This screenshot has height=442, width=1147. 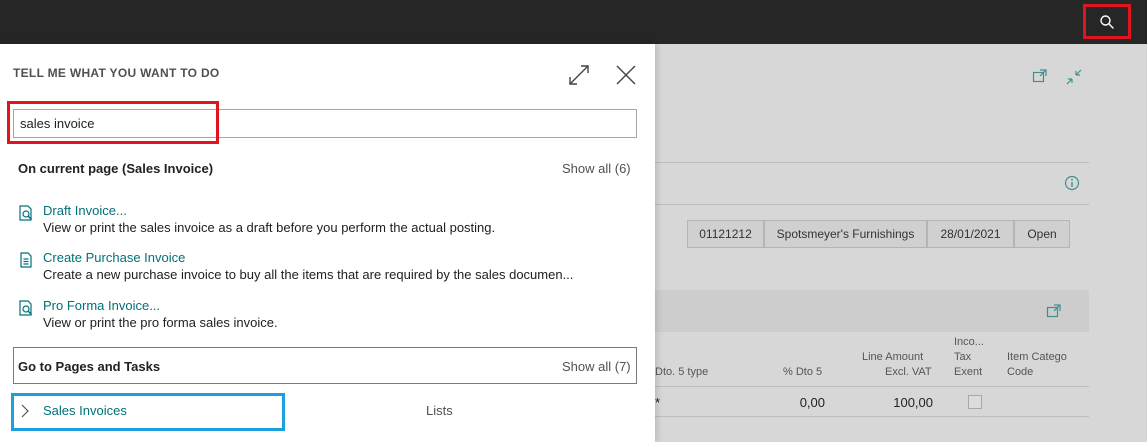 I want to click on search-icon, so click(x=1107, y=21).